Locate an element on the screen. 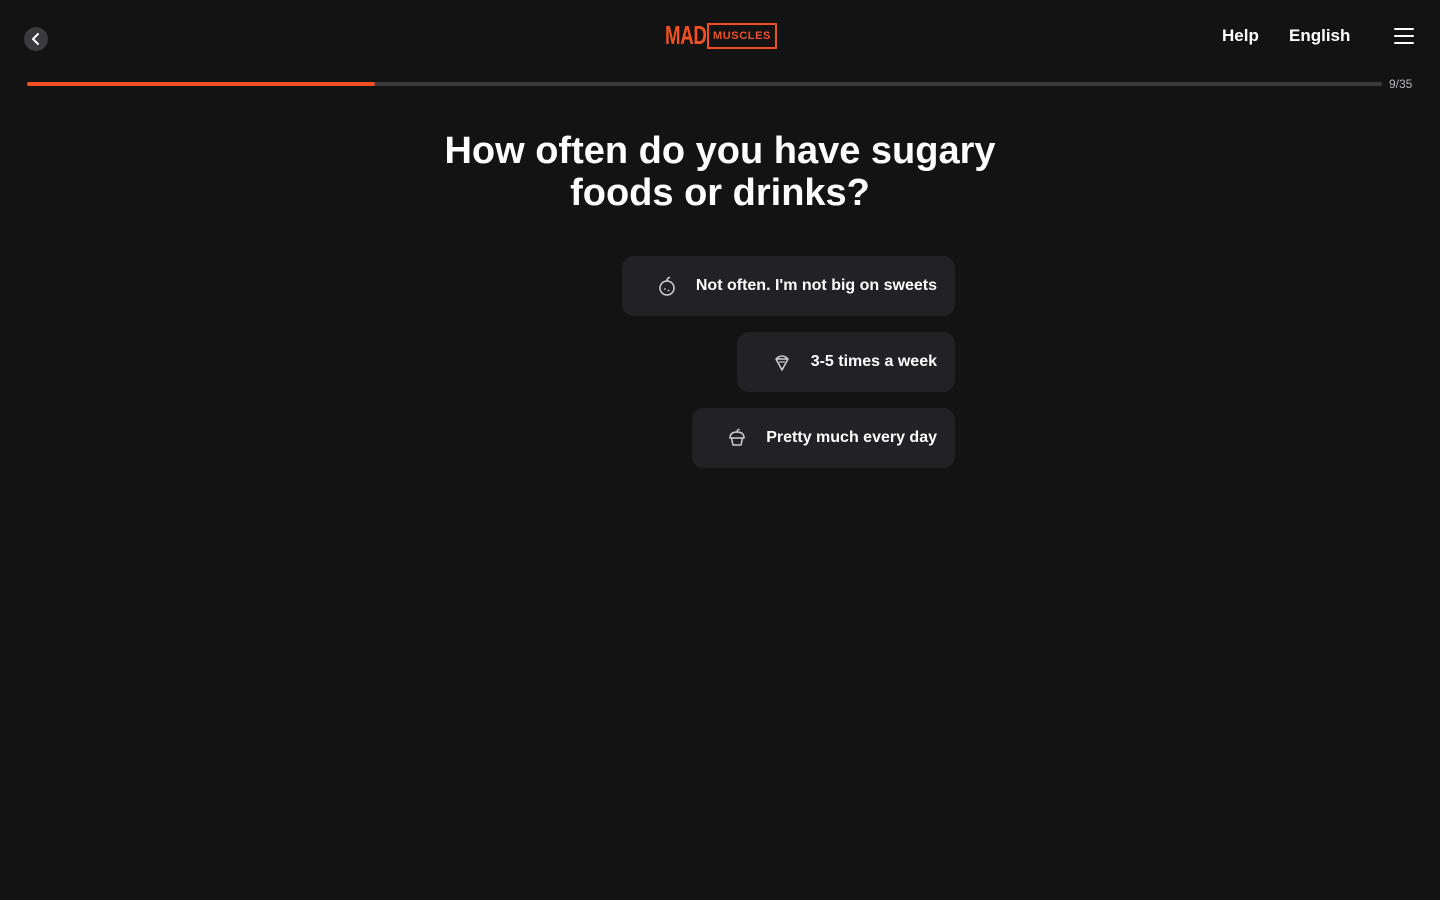 This screenshot has height=900, width=1440. option-not-often: Not often. I'm not big on sweets is located at coordinates (788, 286).